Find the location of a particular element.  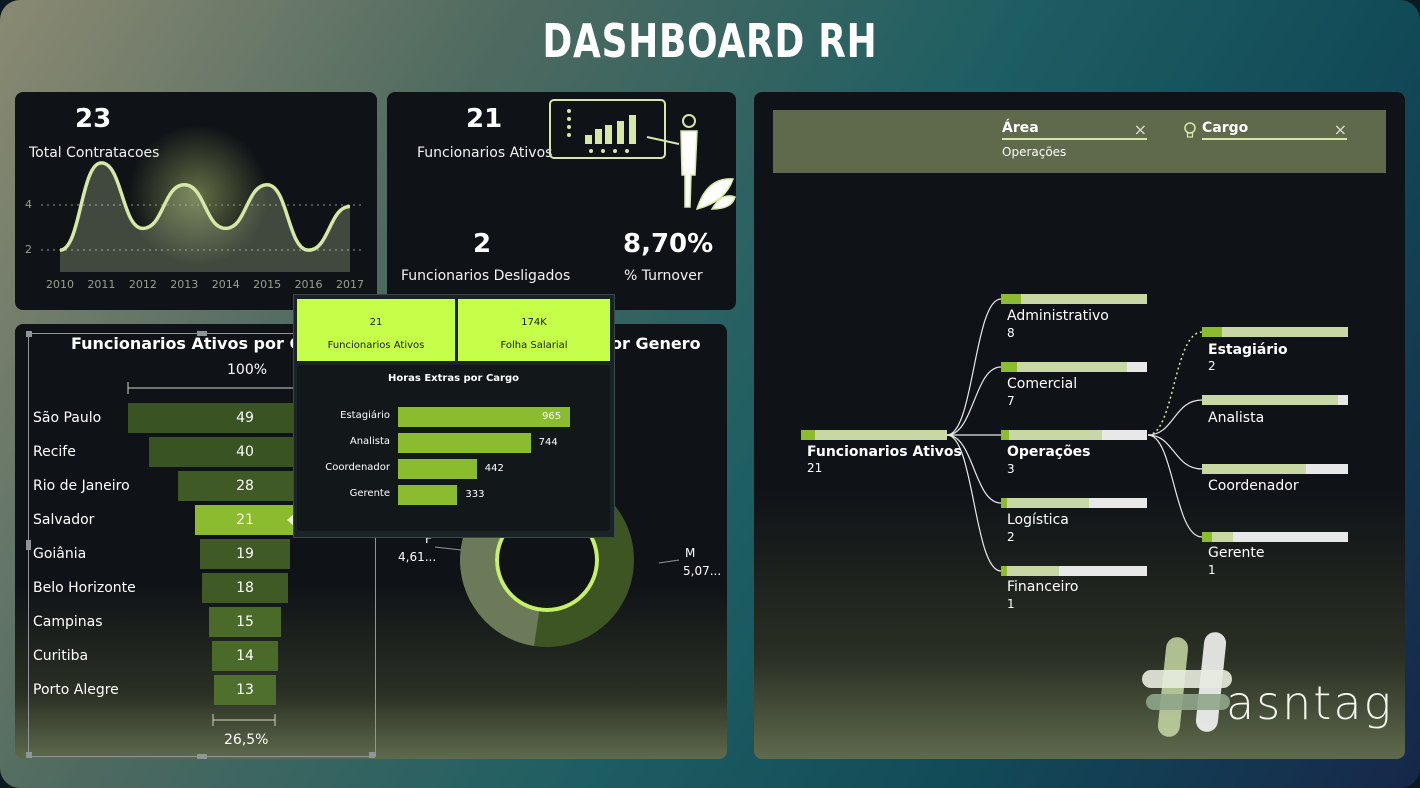

desligados-value: 2 is located at coordinates (482, 244).